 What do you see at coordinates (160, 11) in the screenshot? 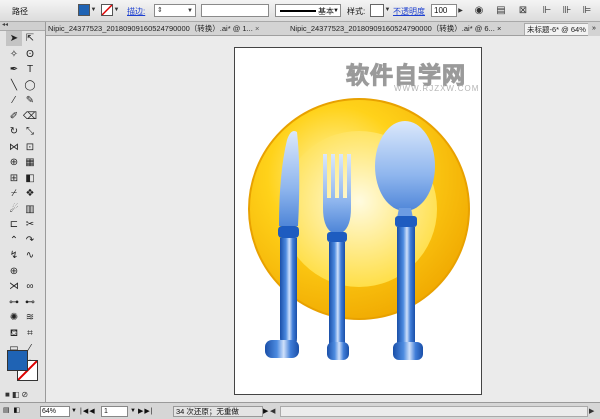
I see `stroke-weight-spinner-icon: ⇕` at bounding box center [160, 11].